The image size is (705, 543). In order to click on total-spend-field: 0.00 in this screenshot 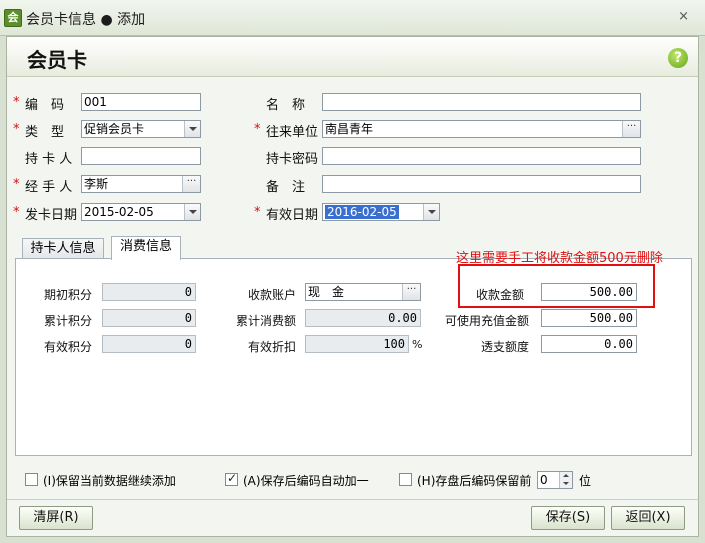, I will do `click(363, 318)`.